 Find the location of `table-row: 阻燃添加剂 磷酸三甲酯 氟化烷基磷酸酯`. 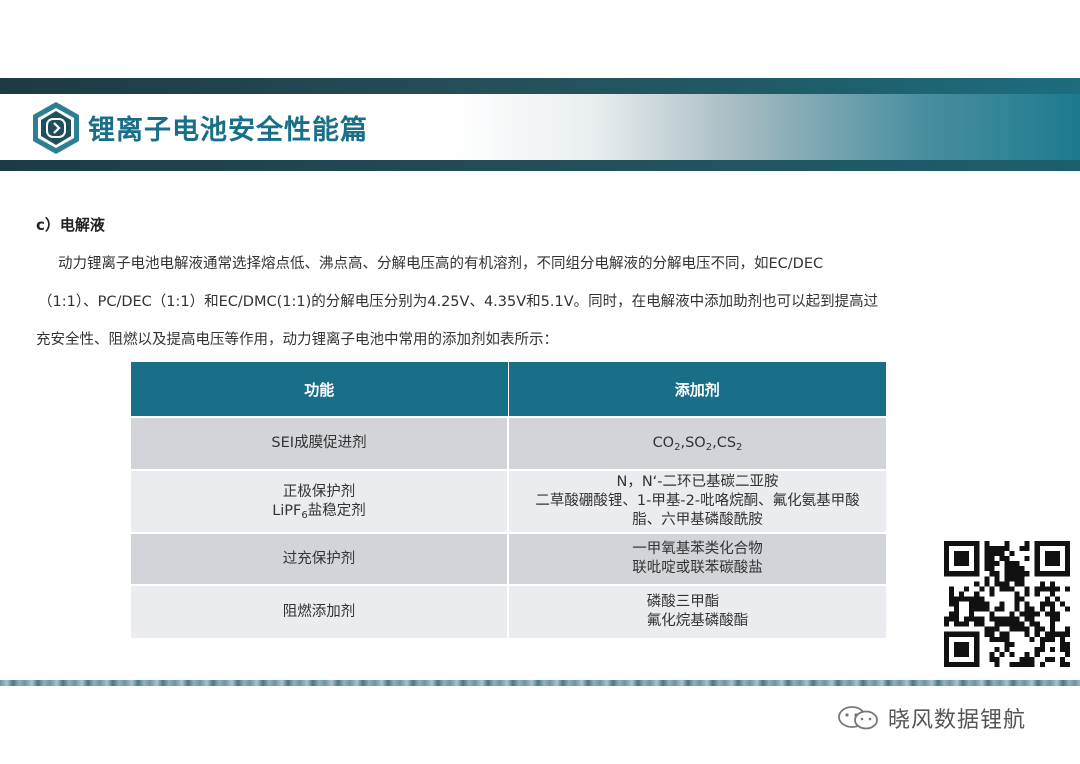

table-row: 阻燃添加剂 磷酸三甲酯 氟化烷基磷酸酯 is located at coordinates (508, 611).